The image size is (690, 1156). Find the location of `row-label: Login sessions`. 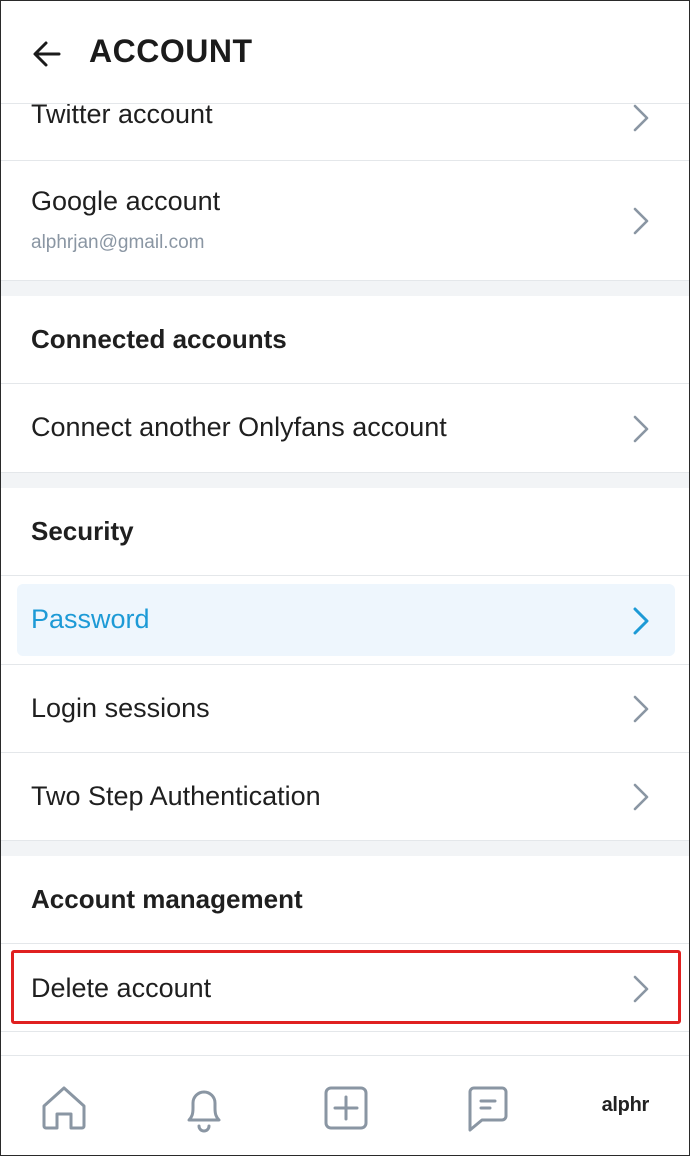

row-label: Login sessions is located at coordinates (120, 708).